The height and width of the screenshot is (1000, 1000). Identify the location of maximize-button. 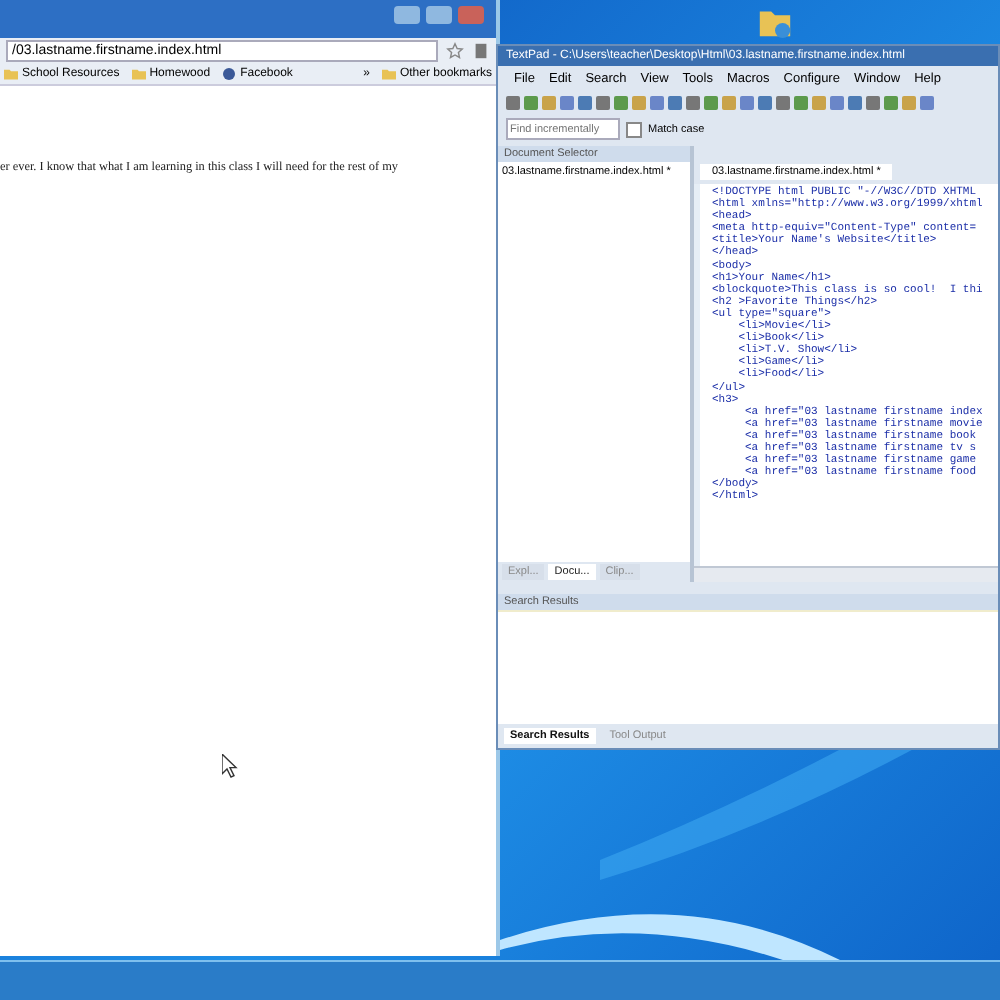
(439, 15).